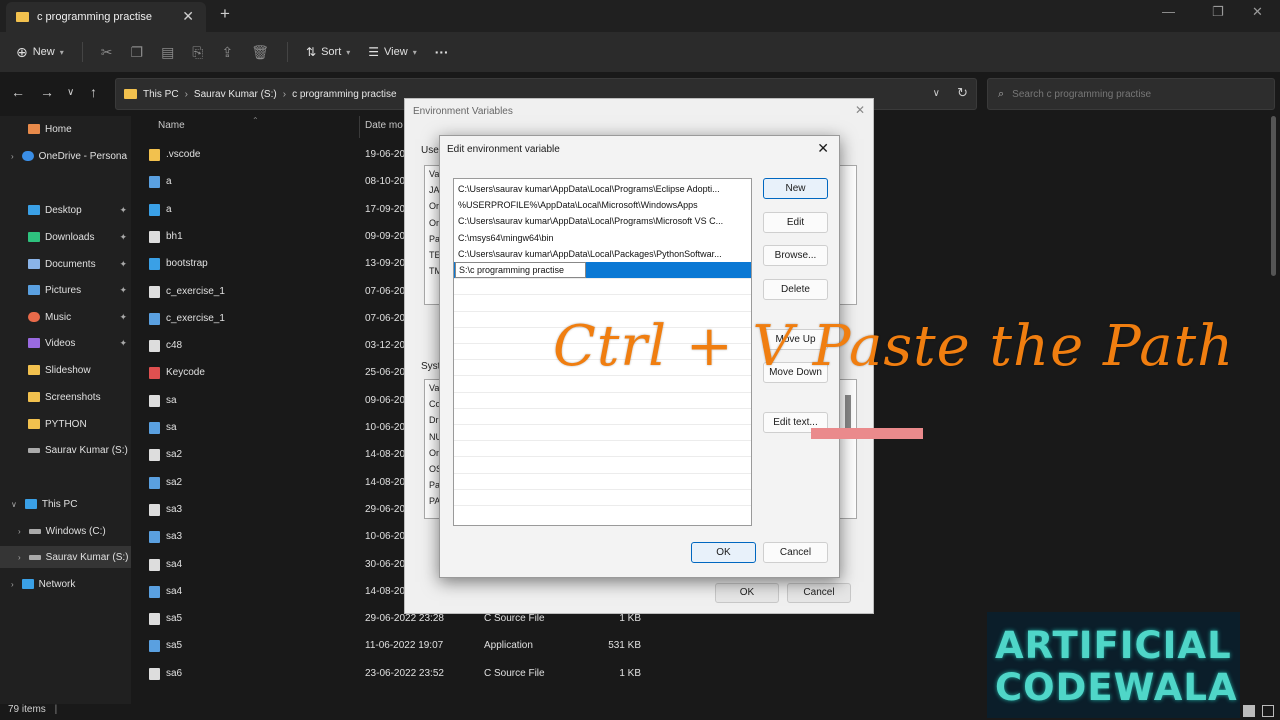  Describe the element at coordinates (520, 270) in the screenshot. I see `path-edit-input: S:\c programming practise` at that location.